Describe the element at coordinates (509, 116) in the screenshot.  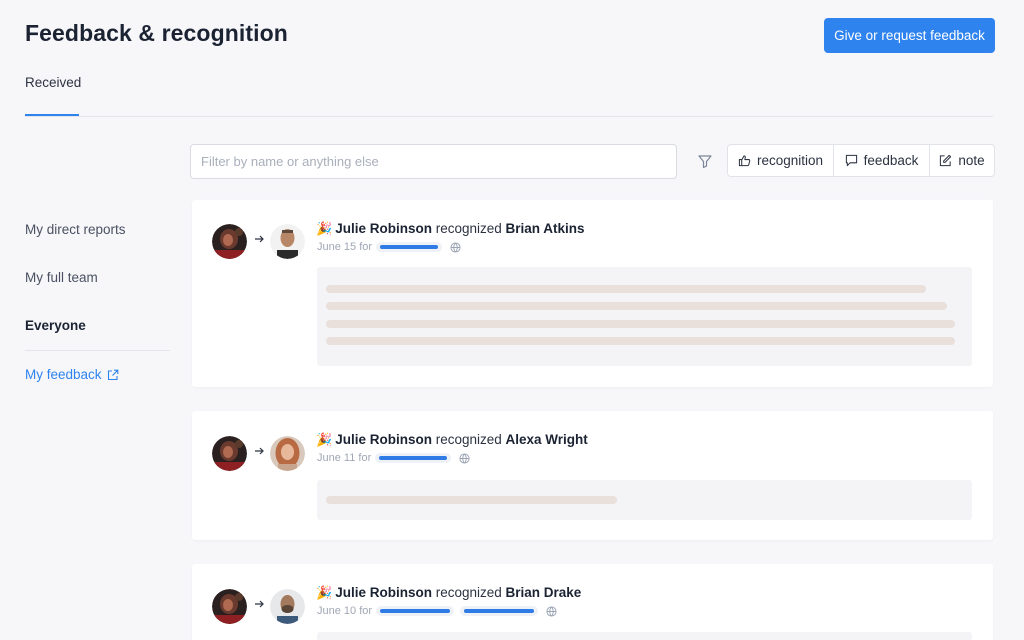
I see `tabs-divider` at that location.